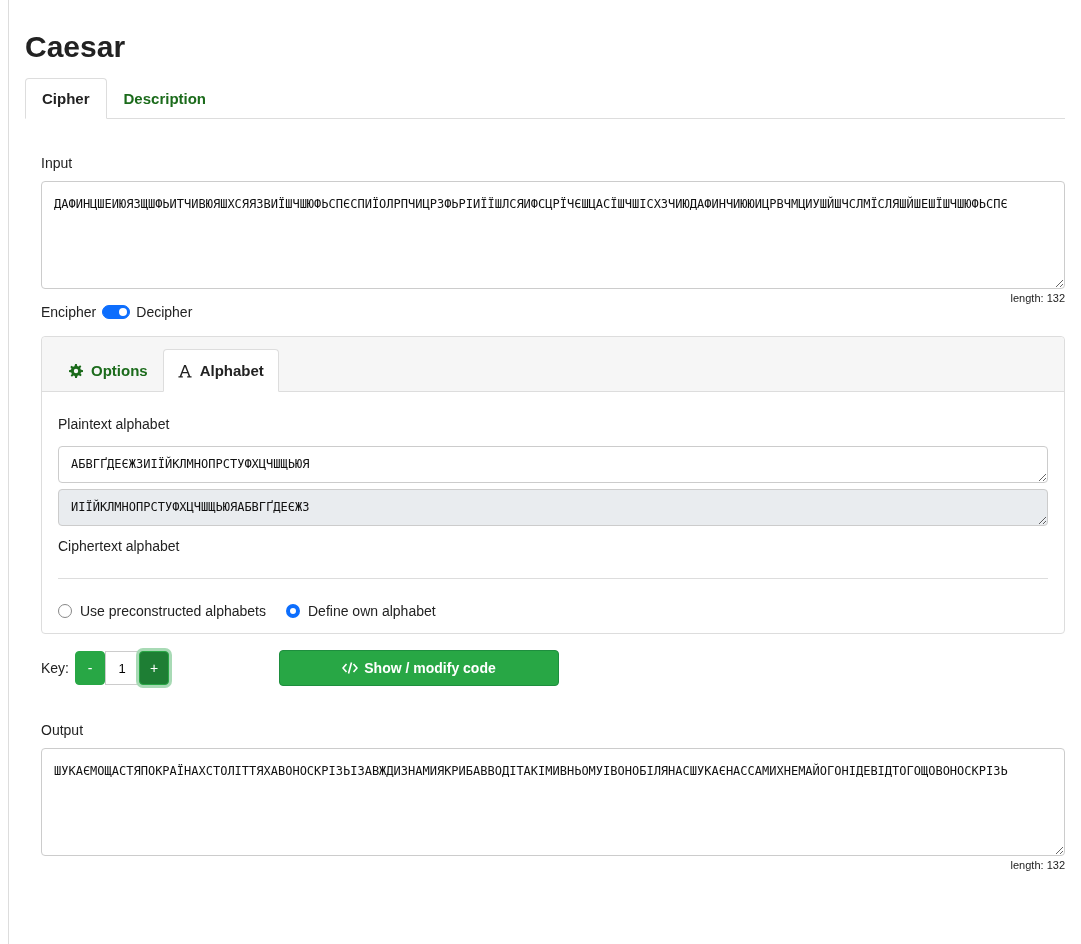 The height and width of the screenshot is (944, 1081). I want to click on input-field: ДАФИНЦШЕИЮЯЗЩШФЬИТЧИВЮЯШХСЯЯЗВИЇШЧШЮФЬСПЄСПИЇОЛРПЧИЦРЗФЬРІИЇЇШЛСЯИФСЦРЇЧЄШЦАСЇШЧШІСХЗЧИЮДАФИНЧИЮЮИЦРВЧМЦИУШЙШЧСЛМЇСЛЯШЙШЕШЇШЧШЮФЬСПЄ, so click(553, 235).